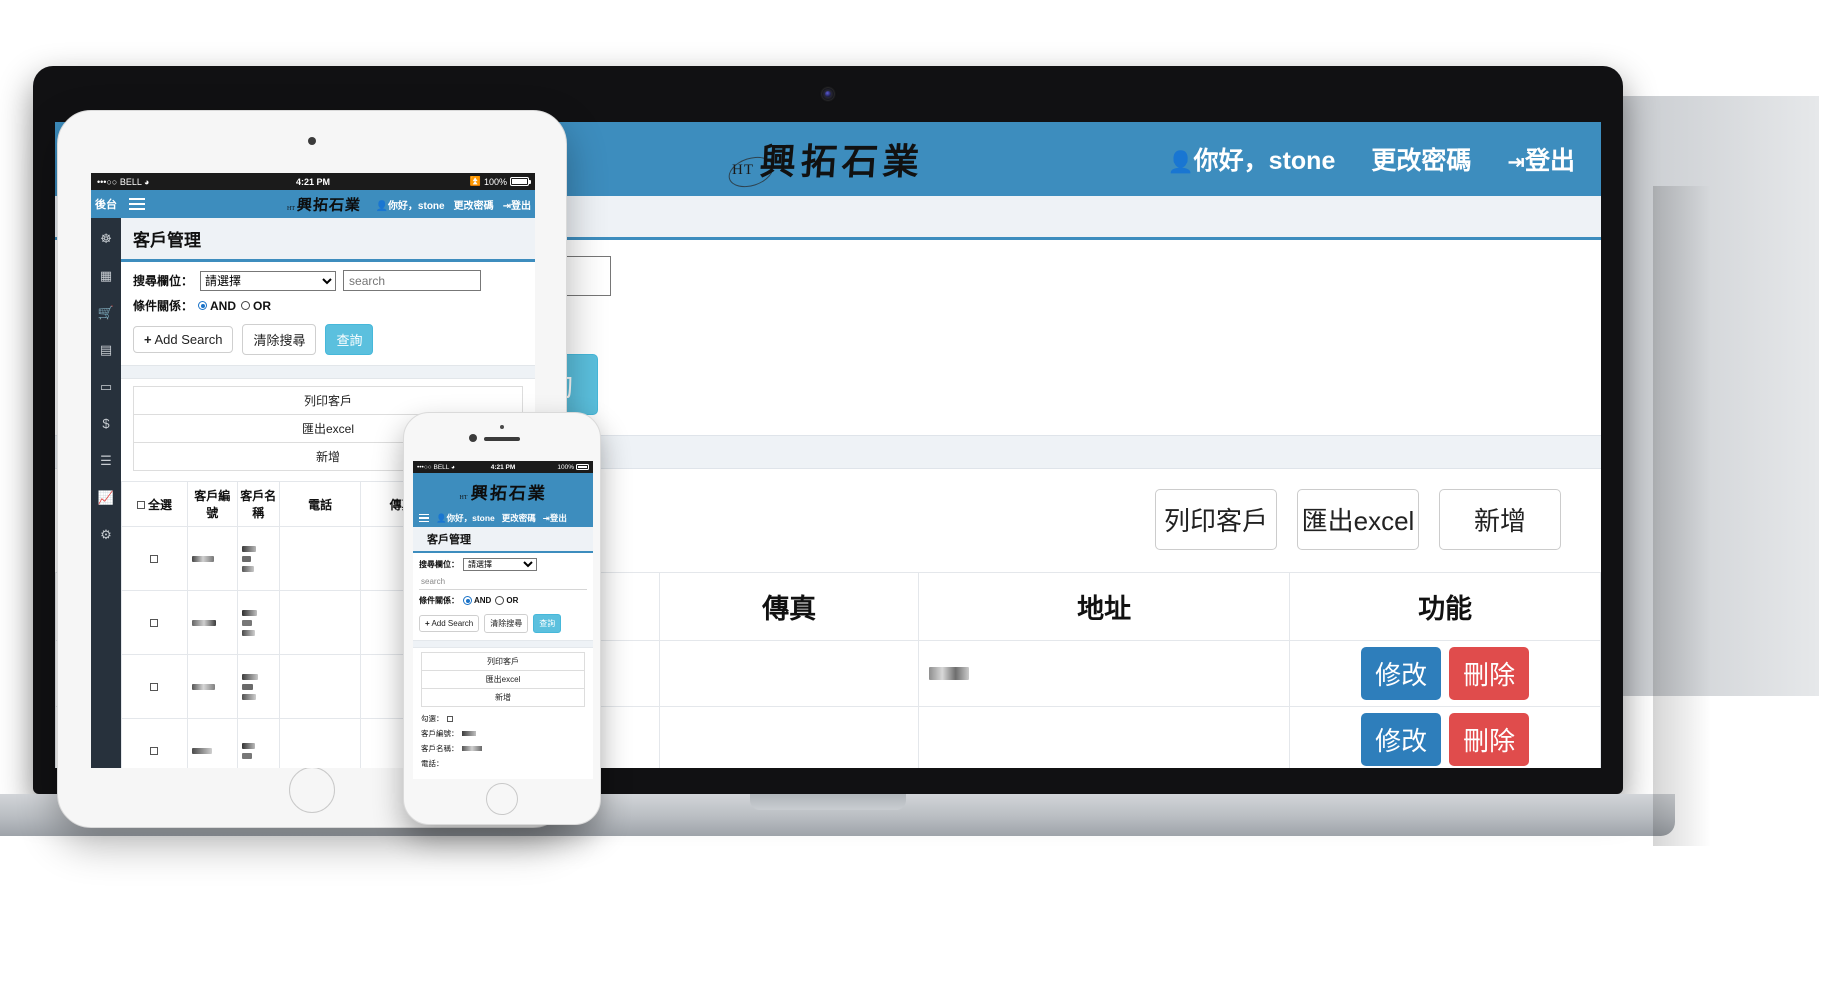 The width and height of the screenshot is (1822, 985). What do you see at coordinates (474, 204) in the screenshot?
I see `tablet-change-password: 更改密碼` at bounding box center [474, 204].